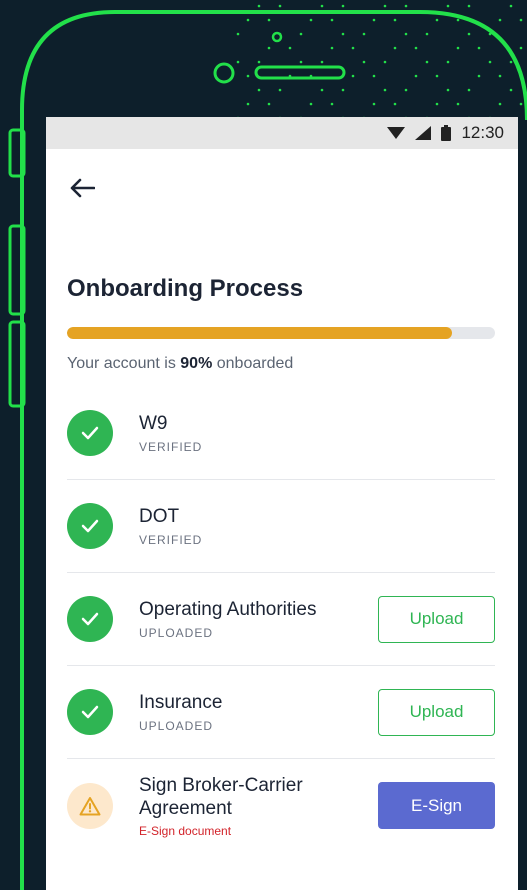  Describe the element at coordinates (281, 526) in the screenshot. I see `step-dot: DOT VERIFIED` at that location.